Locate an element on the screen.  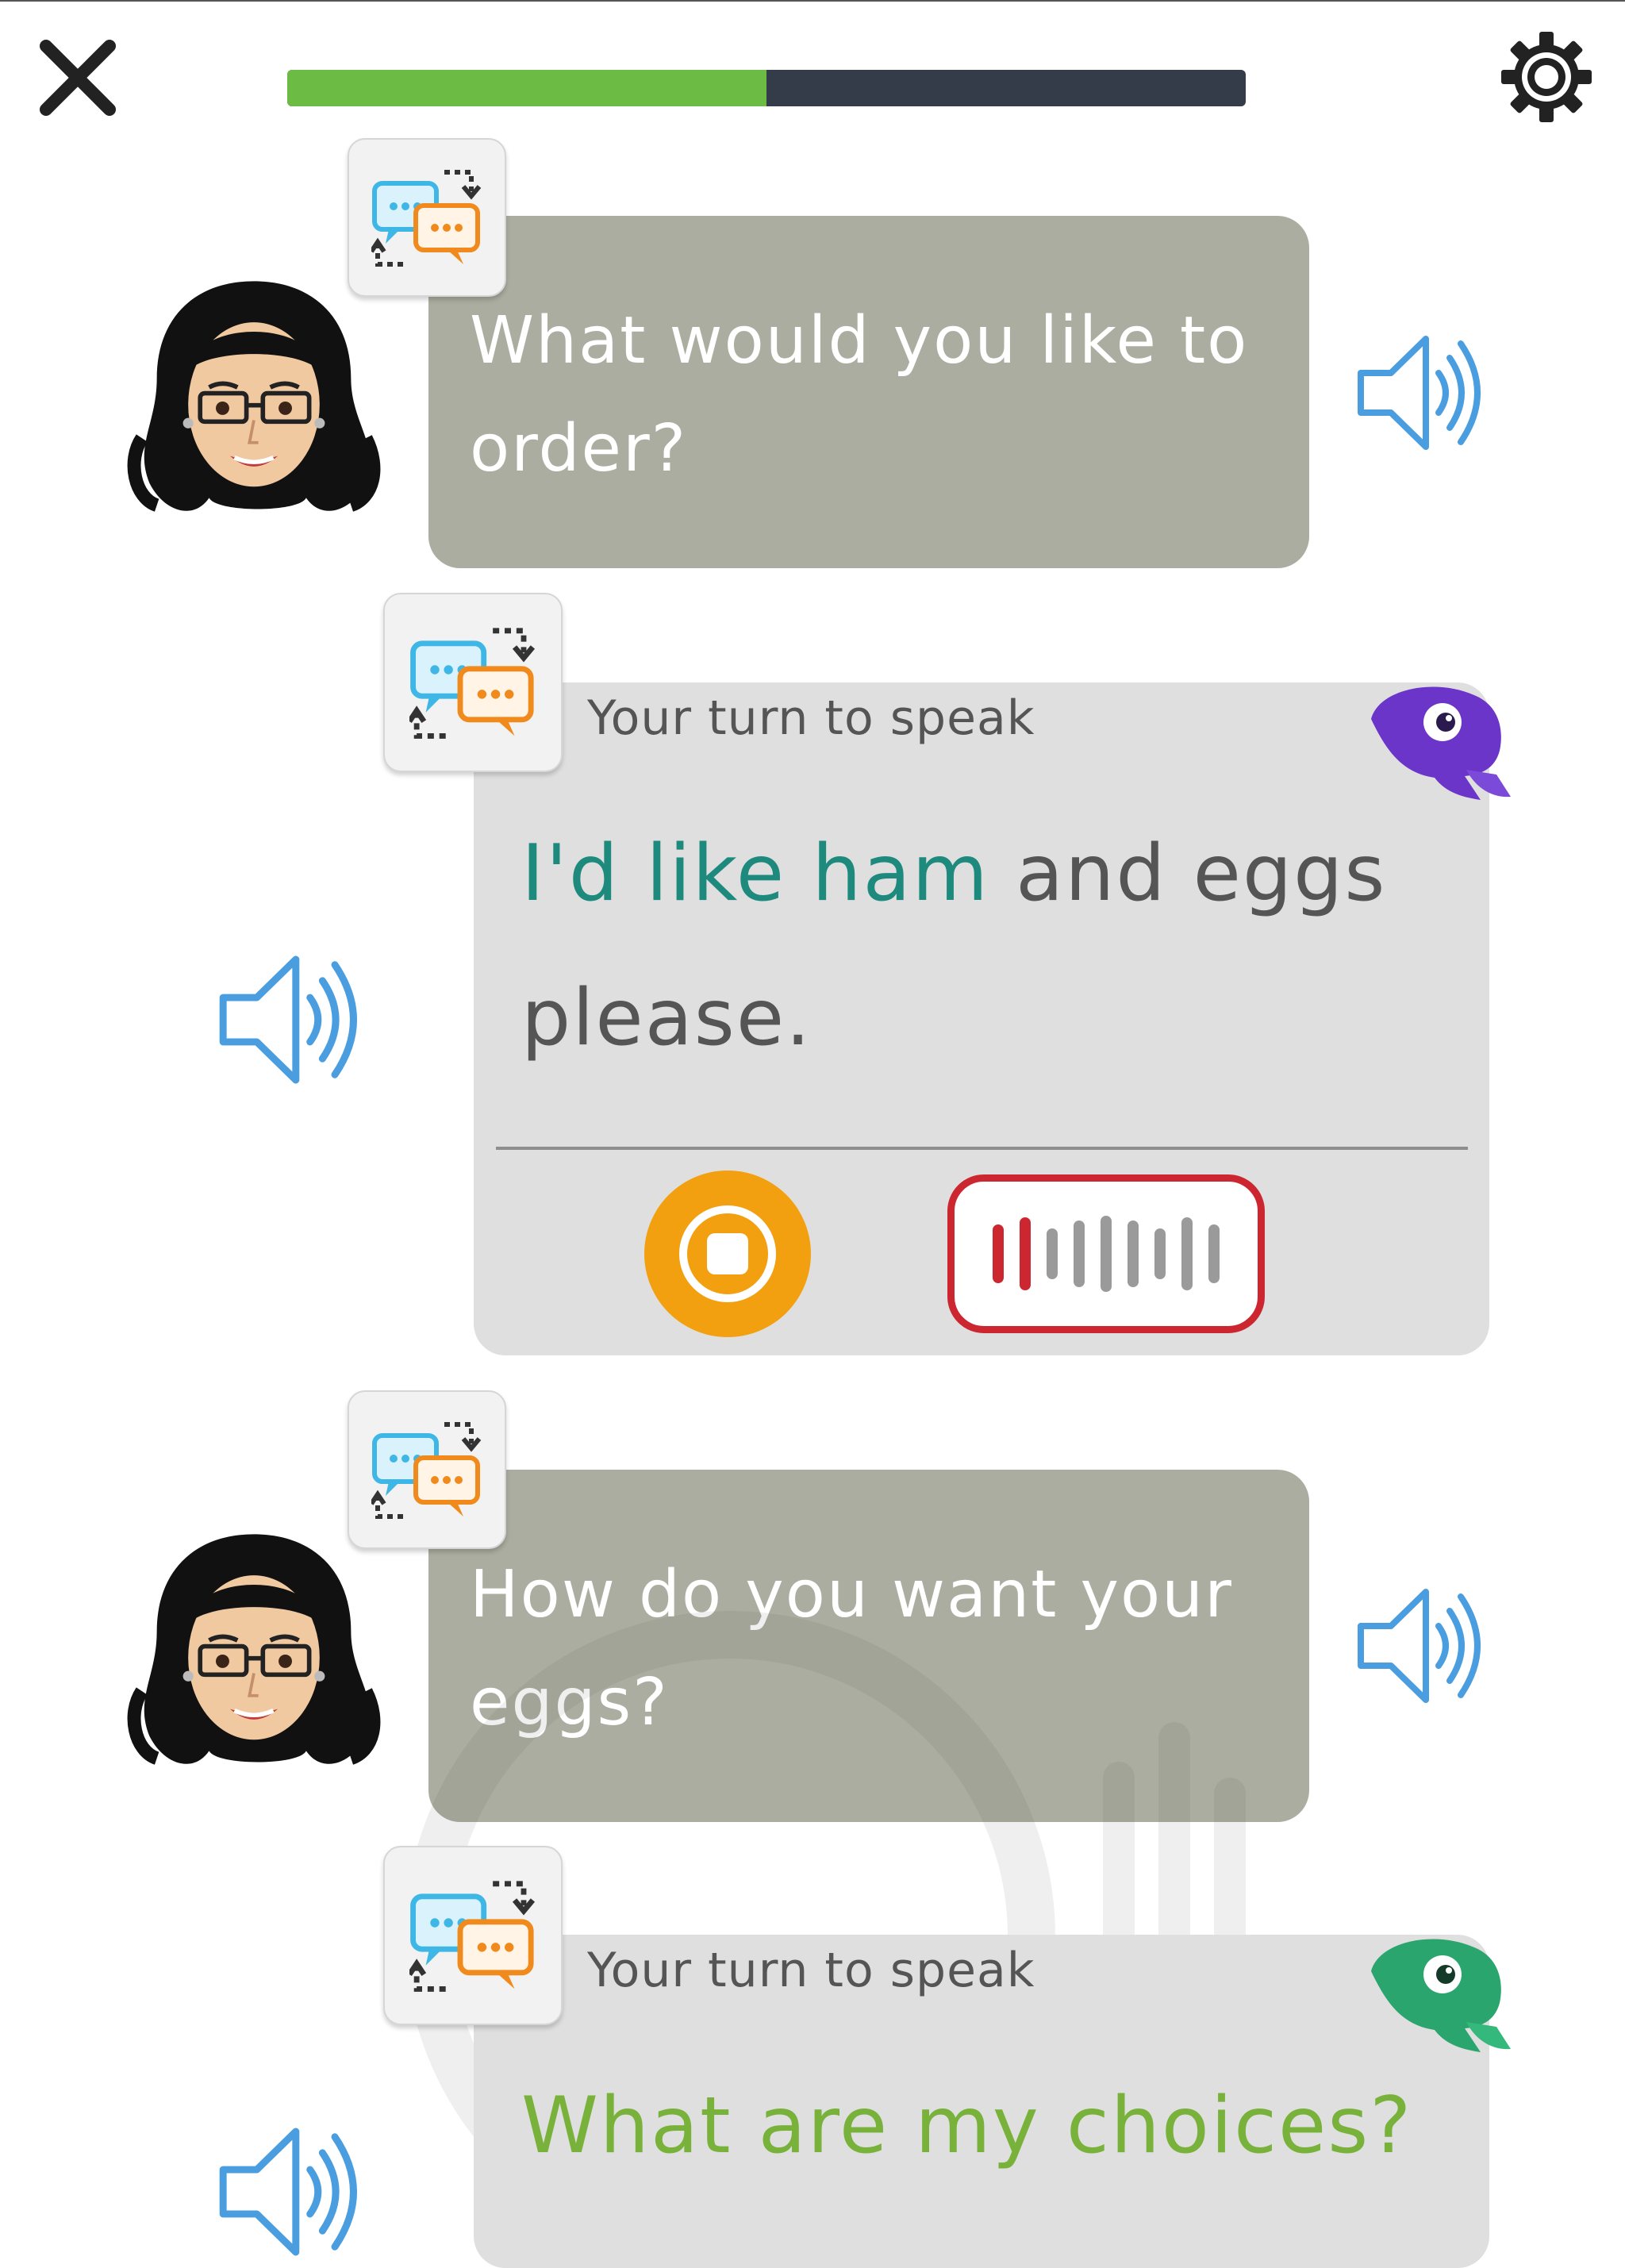
settings-button is located at coordinates (1546, 77).